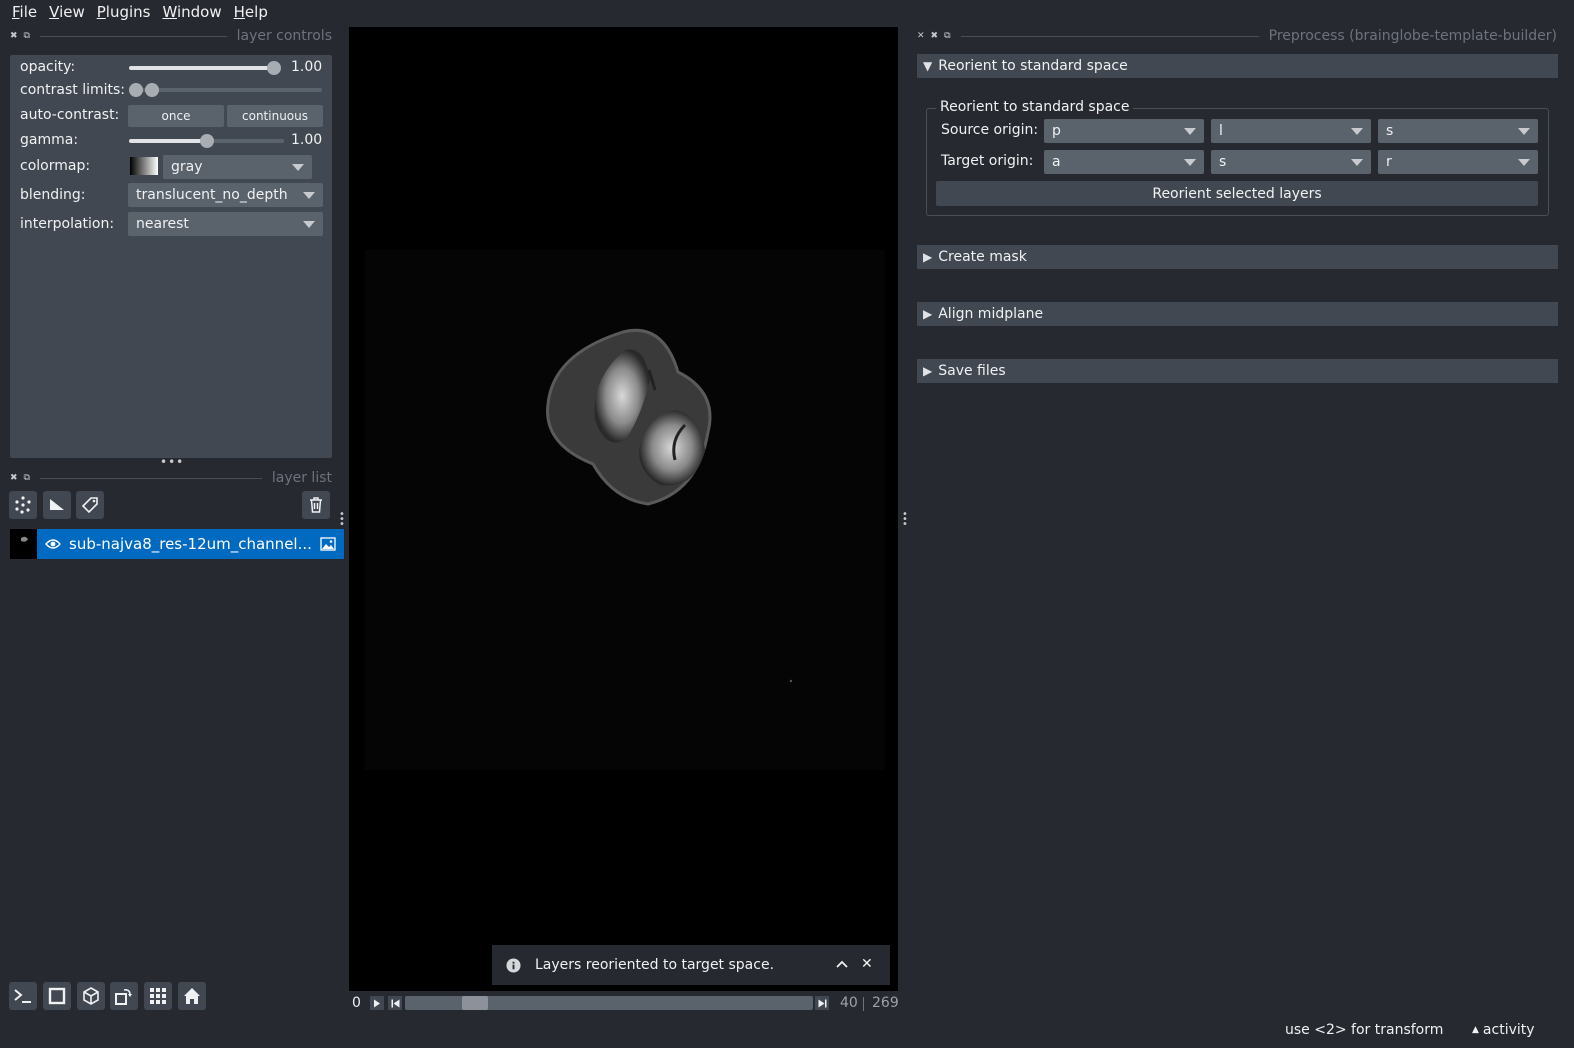 This screenshot has width=1574, height=1048. What do you see at coordinates (1390, 131) in the screenshot?
I see `source-origin-value-3: s` at bounding box center [1390, 131].